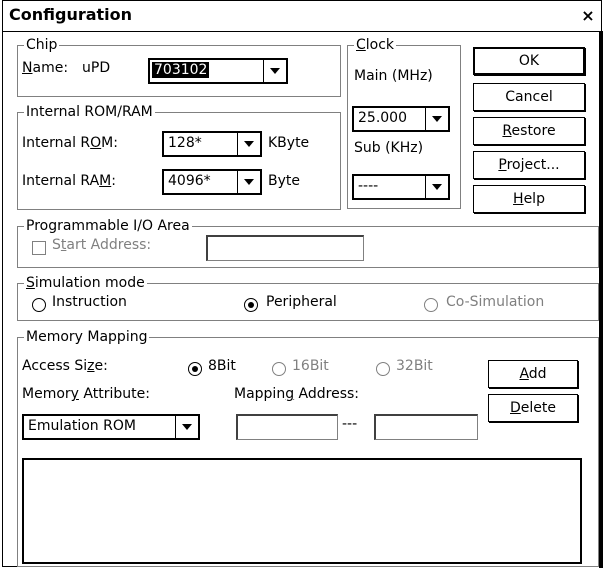 This screenshot has width=604, height=569. What do you see at coordinates (212, 144) in the screenshot?
I see `internal-rom-combo: 128*` at bounding box center [212, 144].